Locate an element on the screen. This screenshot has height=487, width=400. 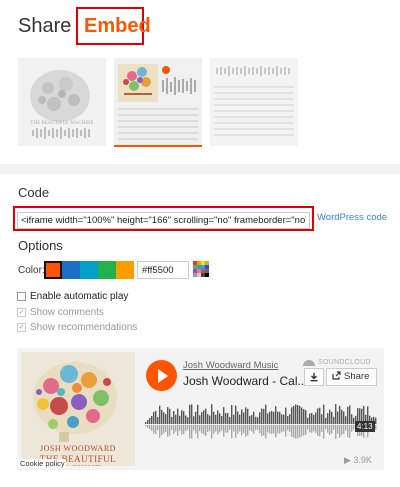
show-recommendations-option: ✓ Show recommendations is located at coordinates (77, 327).